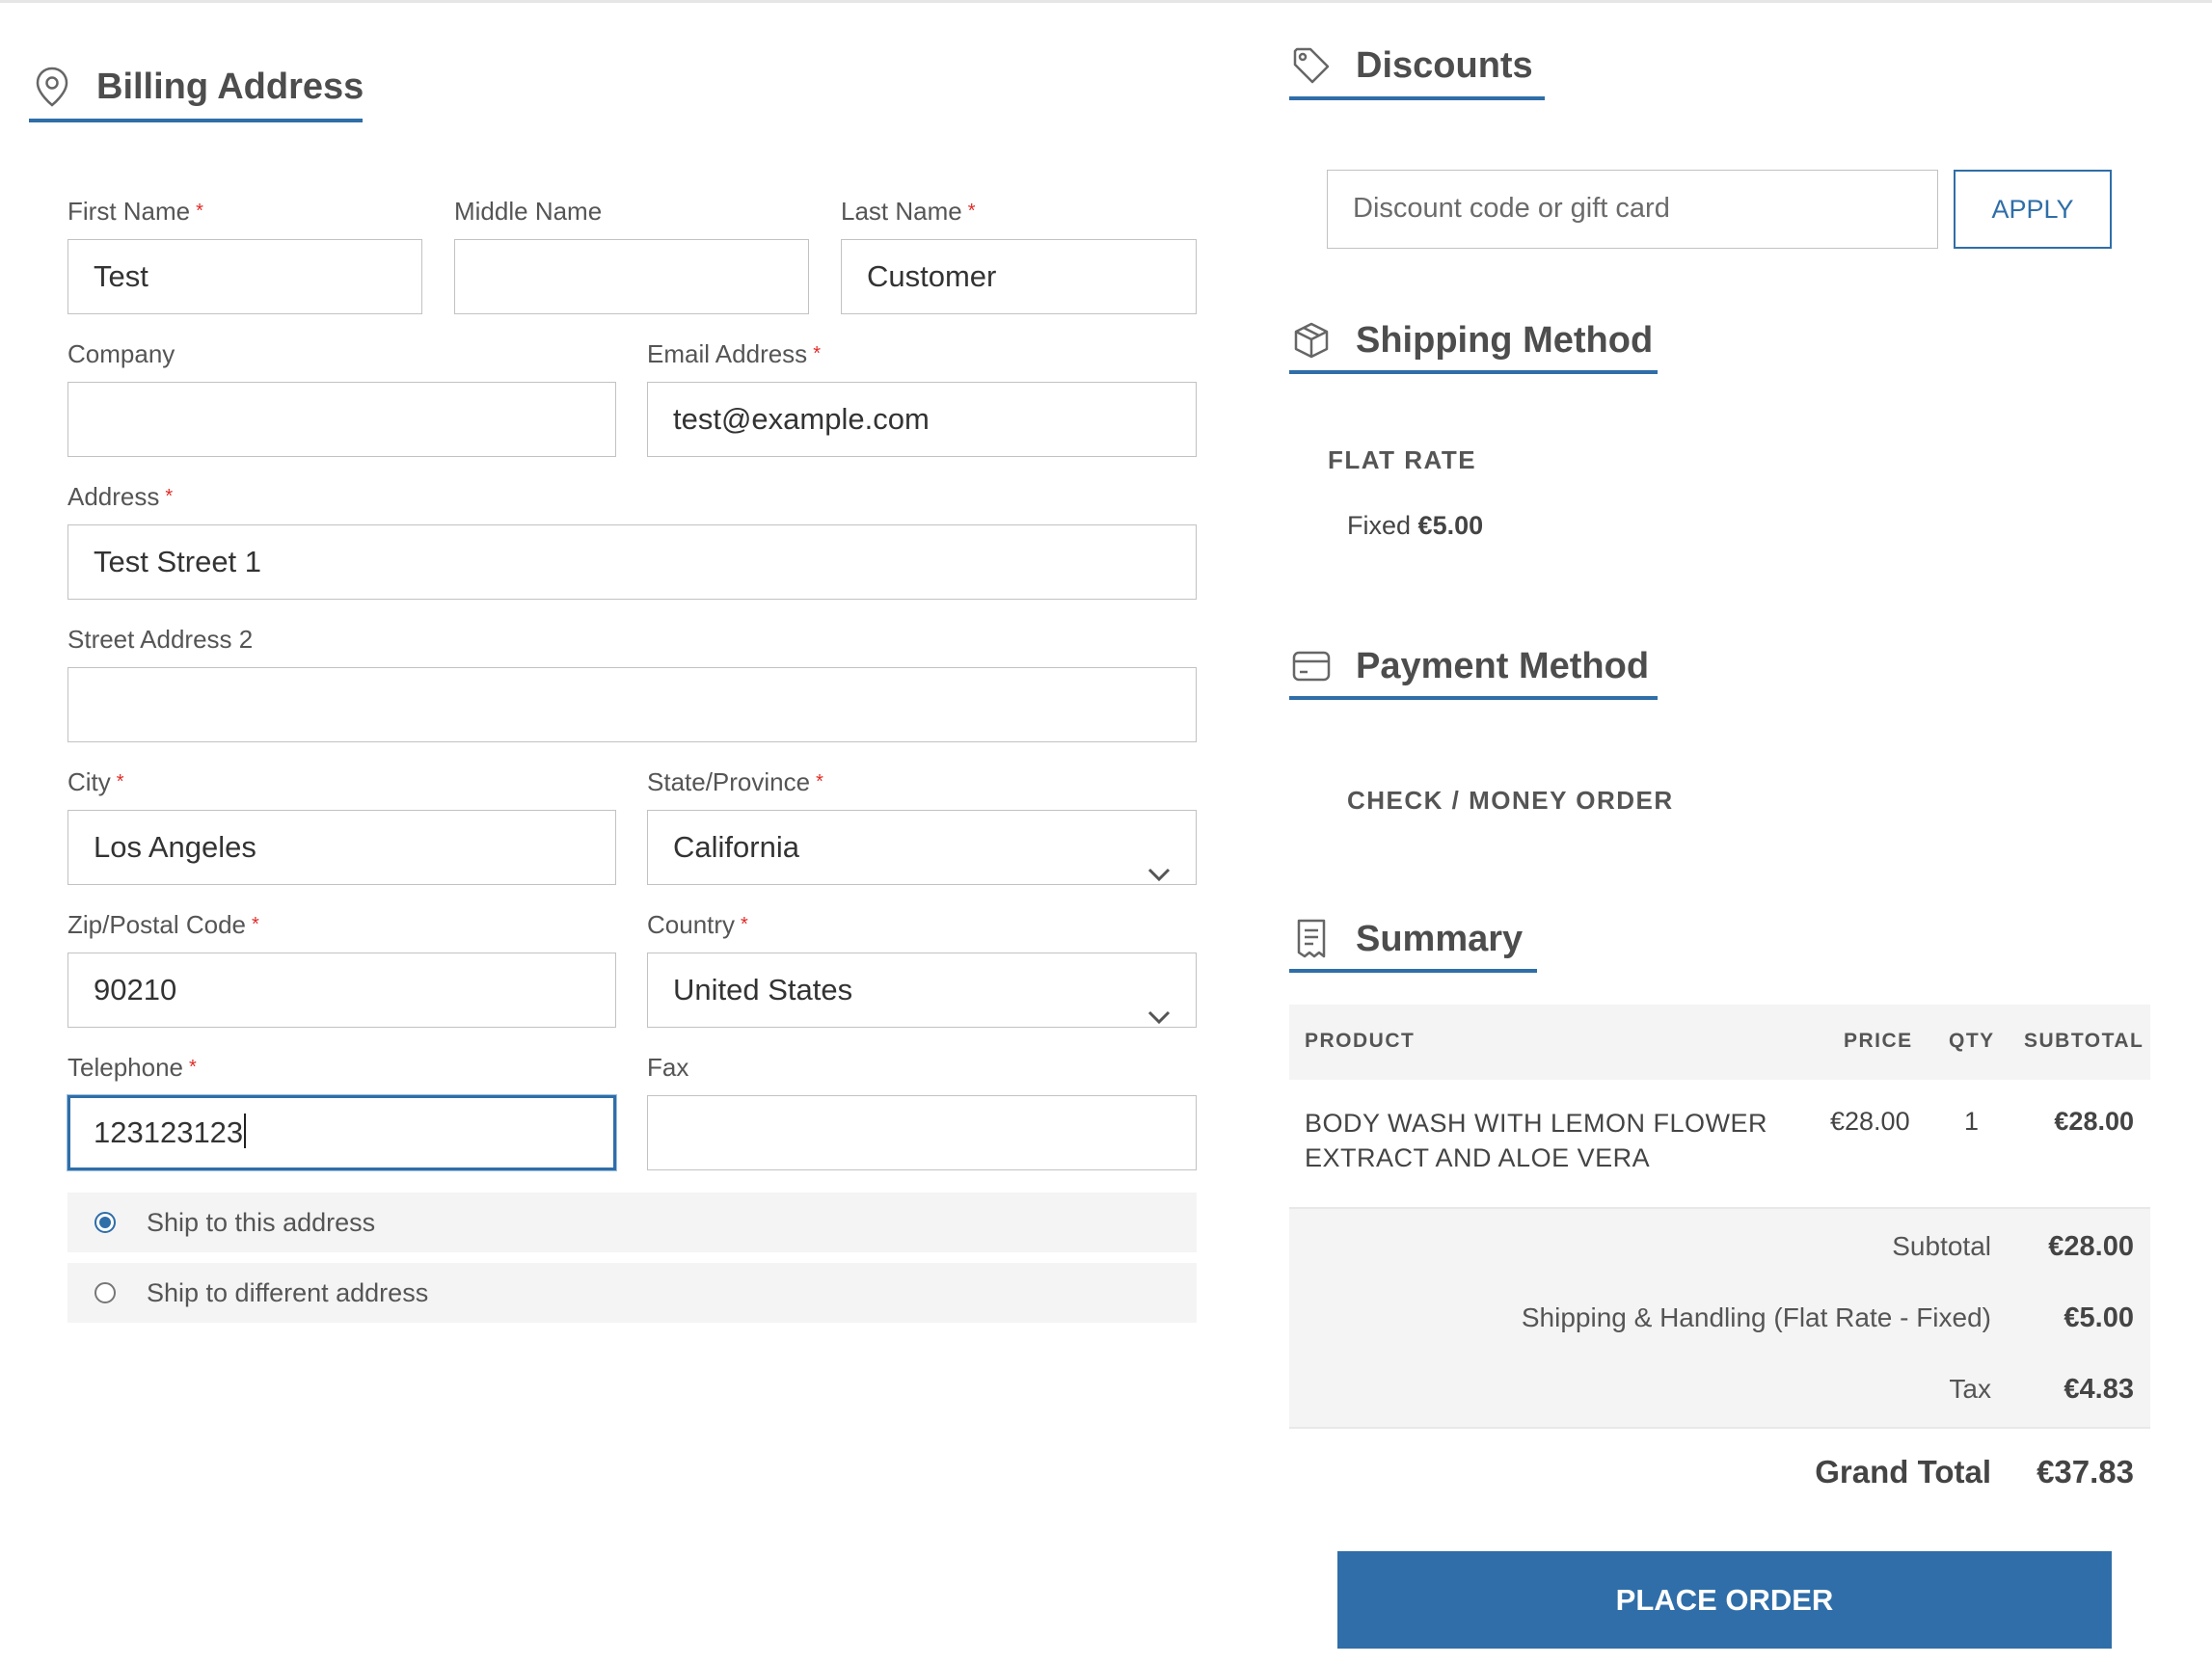 The height and width of the screenshot is (1664, 2212). Describe the element at coordinates (763, 989) in the screenshot. I see `country-select-value: United States` at that location.